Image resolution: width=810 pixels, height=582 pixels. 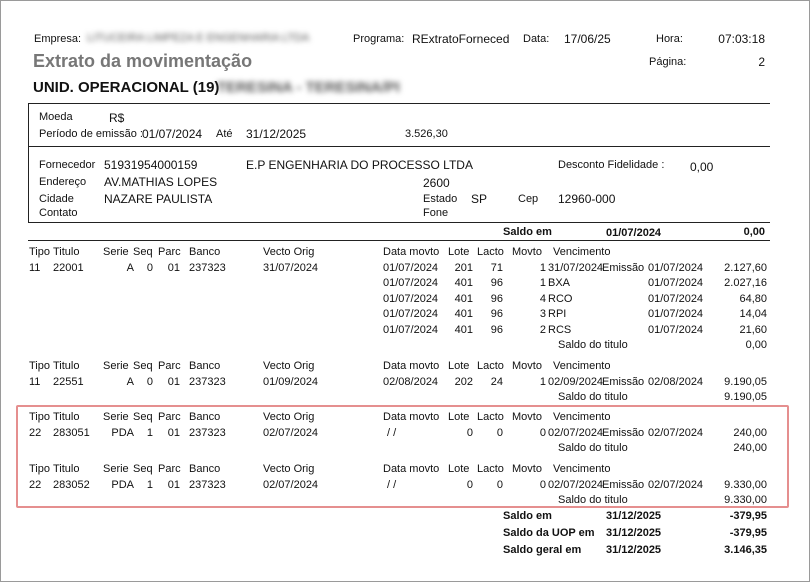 What do you see at coordinates (459, 417) in the screenshot?
I see `column-header-lote: Lote` at bounding box center [459, 417].